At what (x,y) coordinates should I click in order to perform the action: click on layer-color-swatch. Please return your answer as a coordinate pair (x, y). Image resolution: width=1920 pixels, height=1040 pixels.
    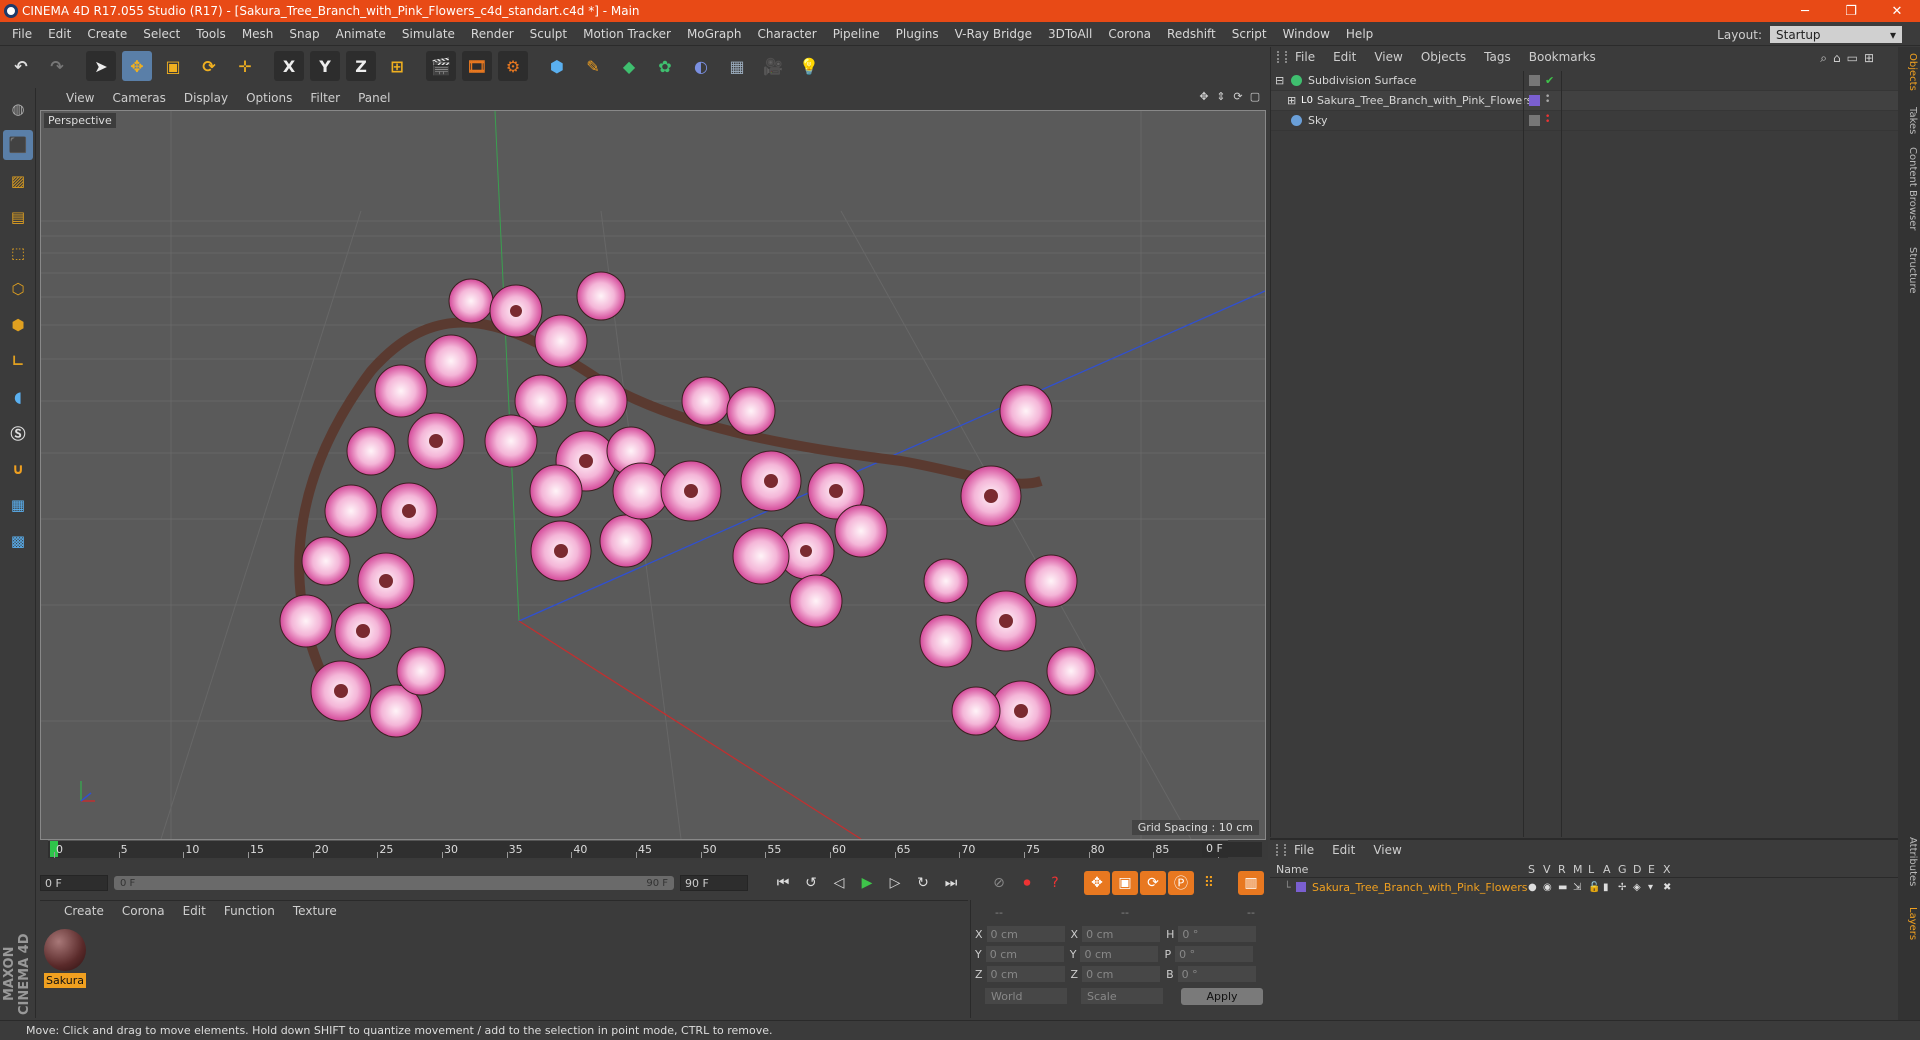
    Looking at the image, I should click on (1534, 100).